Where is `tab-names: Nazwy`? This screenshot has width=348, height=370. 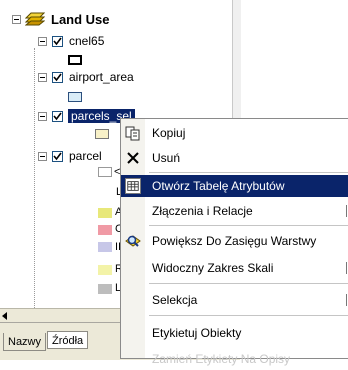 tab-names: Nazwy is located at coordinates (25, 342).